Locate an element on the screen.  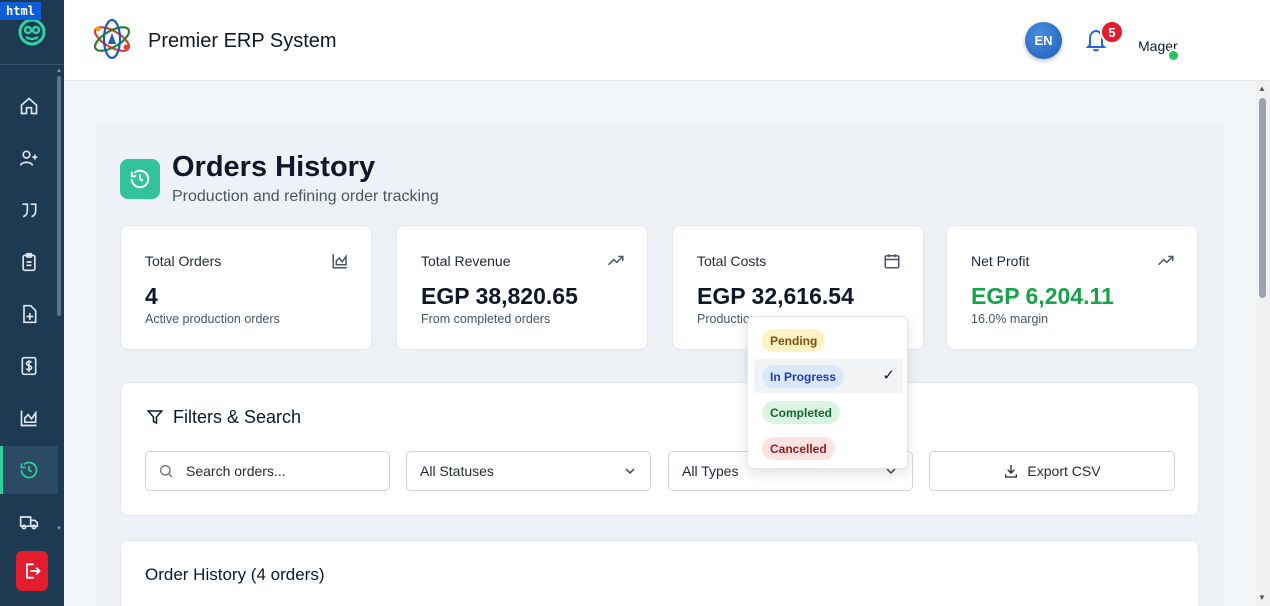
sidebar-item-add-user is located at coordinates (29, 158).